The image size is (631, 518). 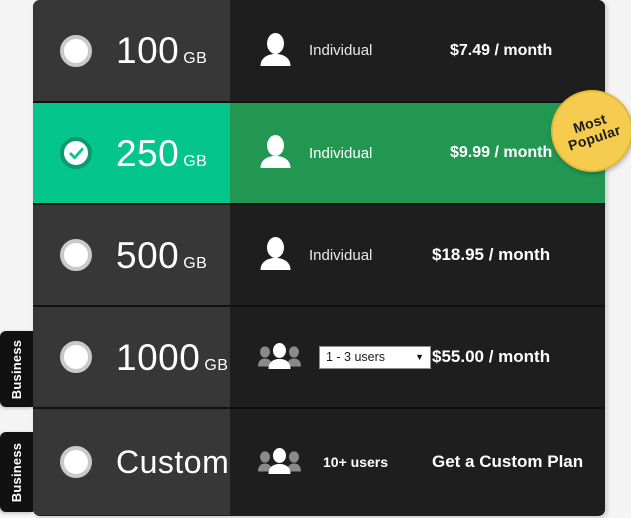 I want to click on plan-storage-label: 100 GB, so click(x=161, y=50).